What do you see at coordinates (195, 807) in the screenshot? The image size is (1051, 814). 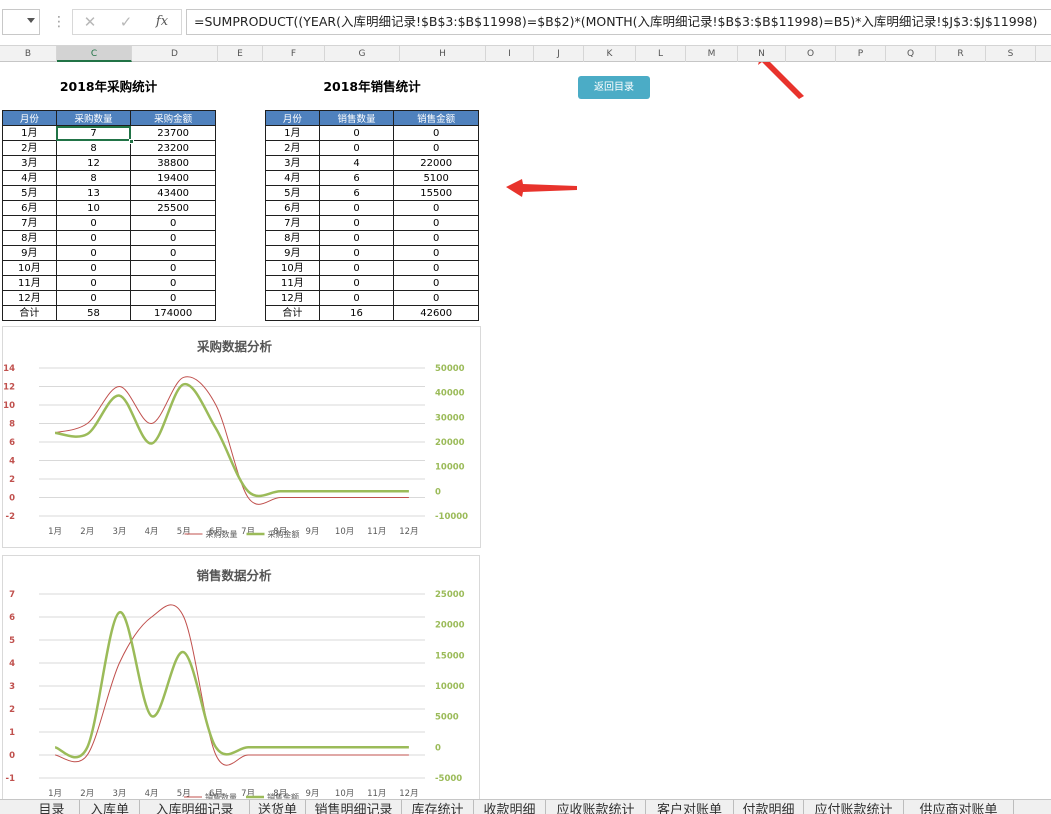 I see `sheet-tab-2: 入库明细记录` at bounding box center [195, 807].